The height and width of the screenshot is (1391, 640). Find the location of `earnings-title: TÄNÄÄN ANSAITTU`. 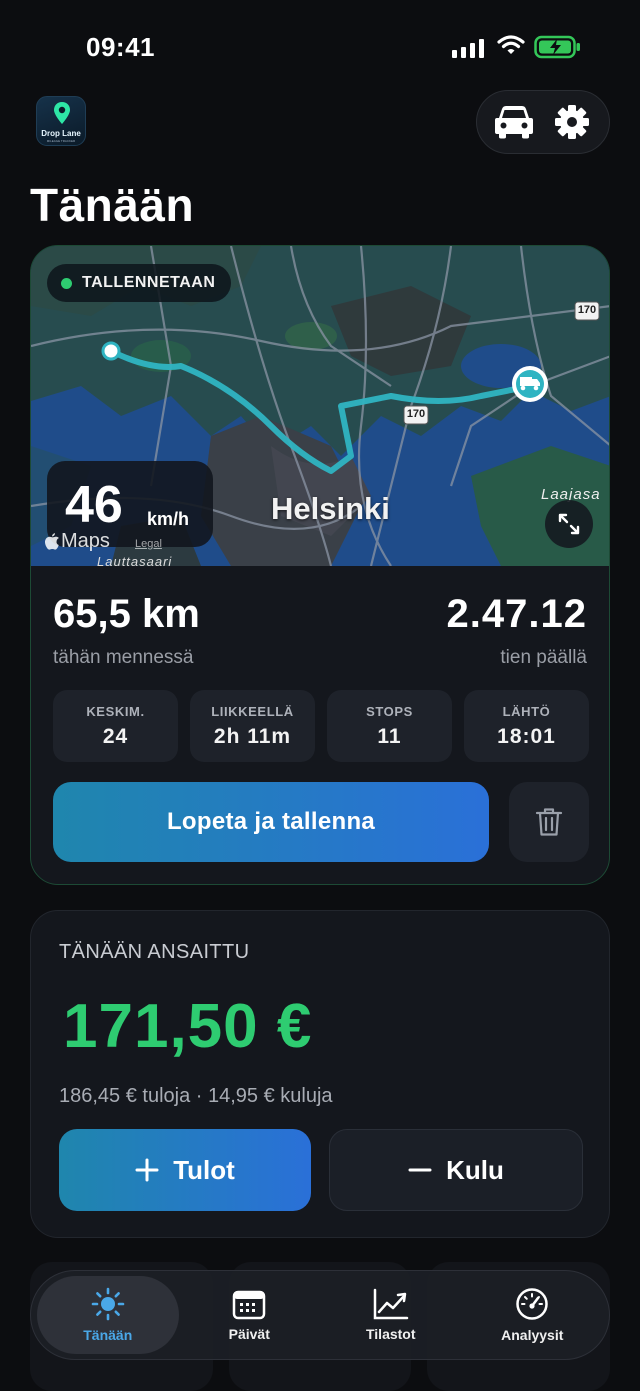

earnings-title: TÄNÄÄN ANSAITTU is located at coordinates (154, 952).